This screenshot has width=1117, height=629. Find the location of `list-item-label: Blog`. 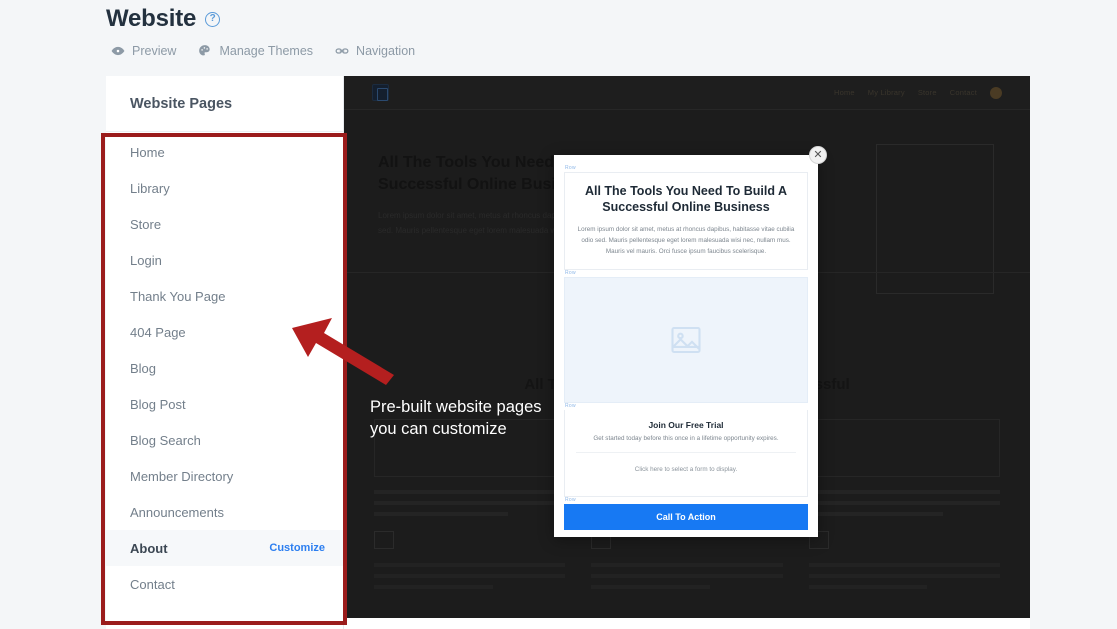

list-item-label: Blog is located at coordinates (143, 368).